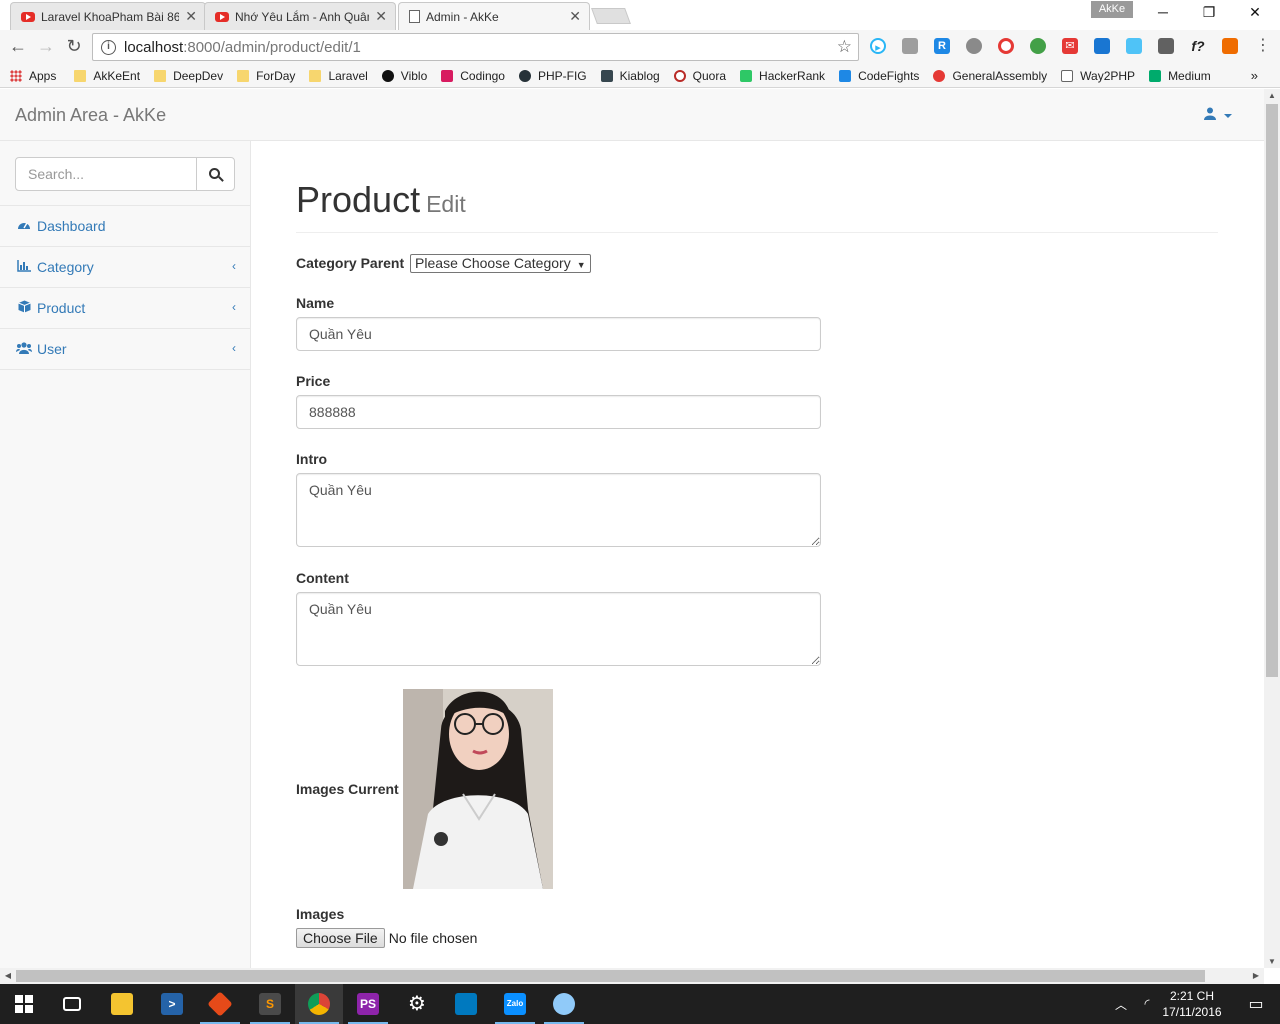  What do you see at coordinates (1263, 46) in the screenshot?
I see `menu-icon: ⋮` at bounding box center [1263, 46].